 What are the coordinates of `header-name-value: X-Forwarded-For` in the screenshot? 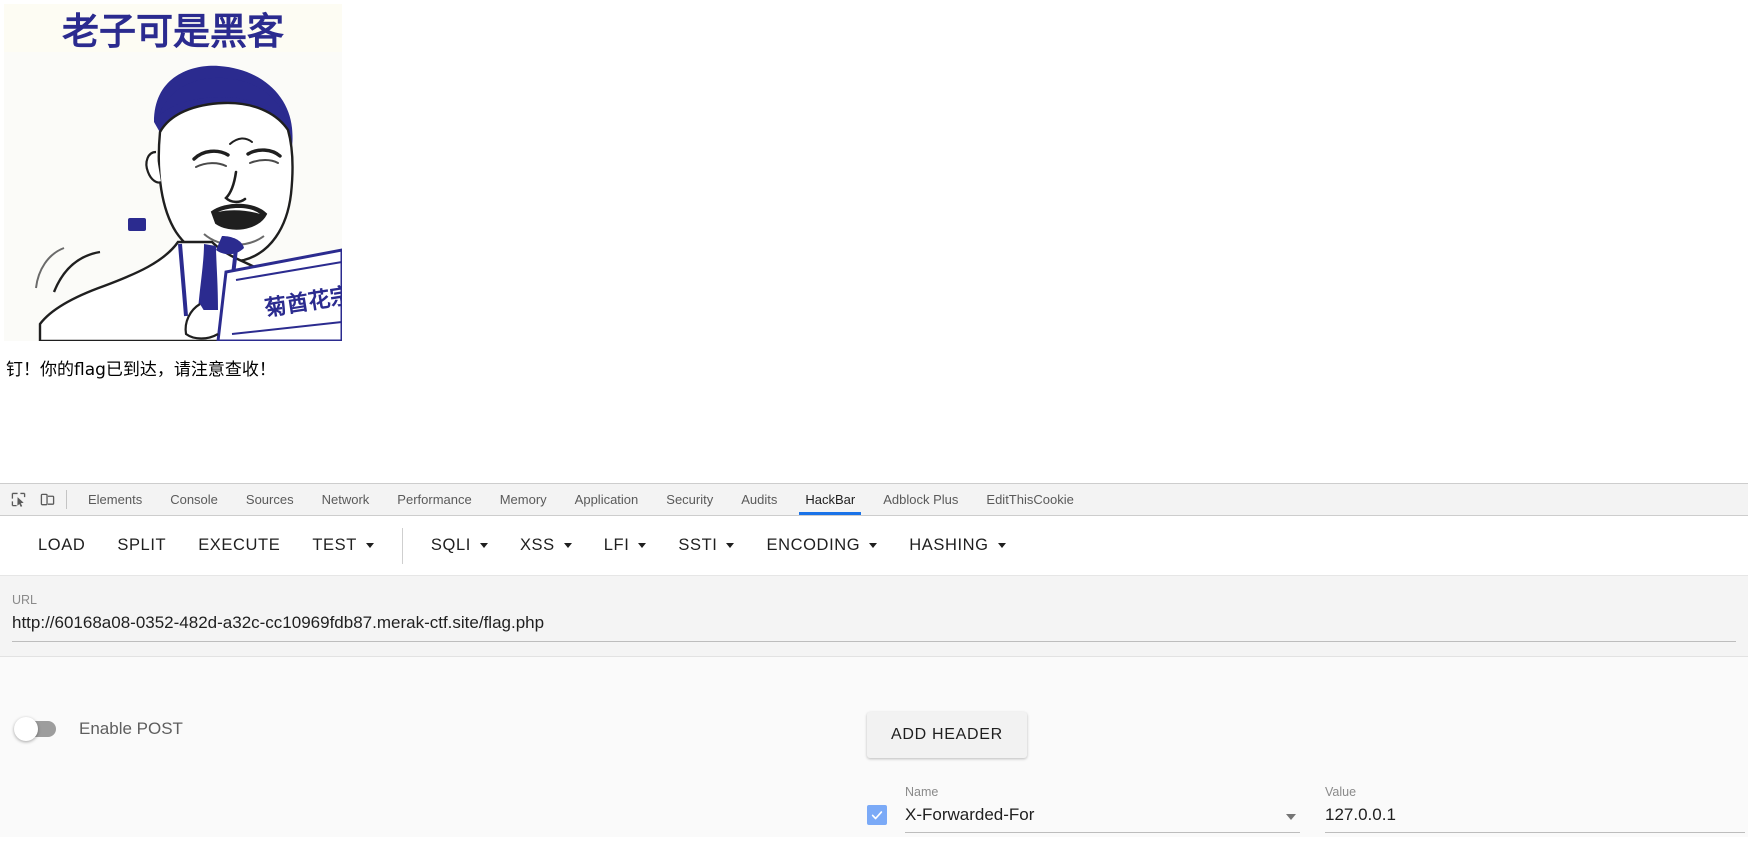 It's located at (1102, 814).